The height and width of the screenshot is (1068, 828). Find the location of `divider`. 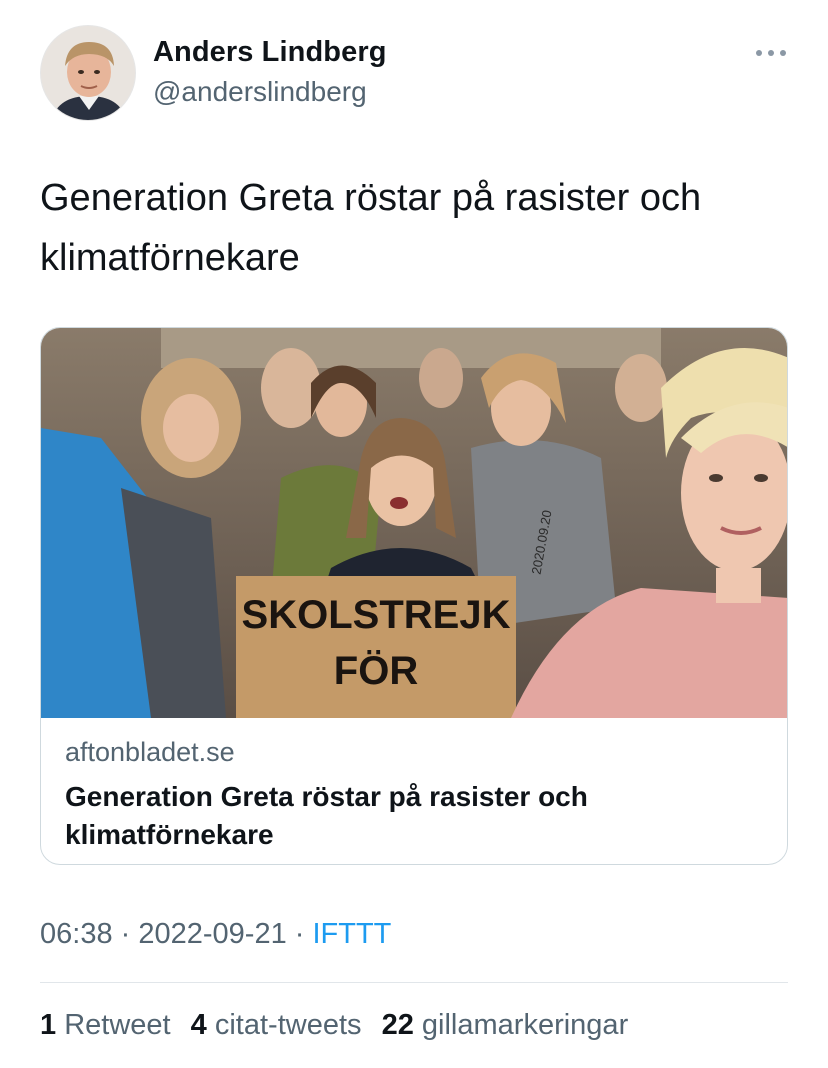

divider is located at coordinates (414, 982).